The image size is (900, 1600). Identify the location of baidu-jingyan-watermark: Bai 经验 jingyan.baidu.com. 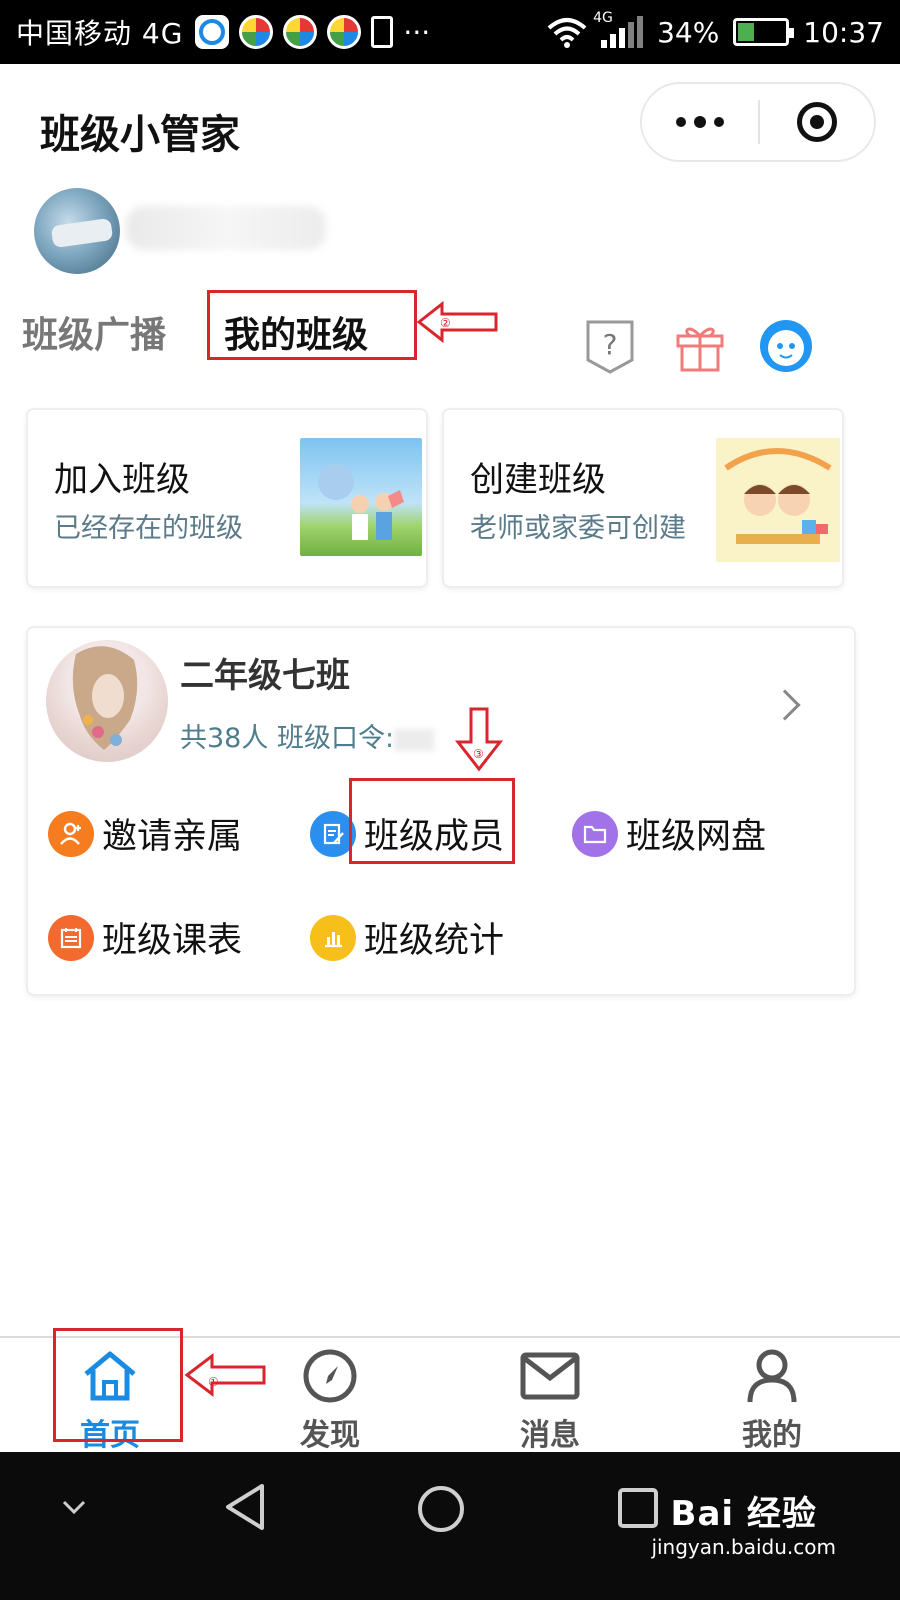
(743, 1522).